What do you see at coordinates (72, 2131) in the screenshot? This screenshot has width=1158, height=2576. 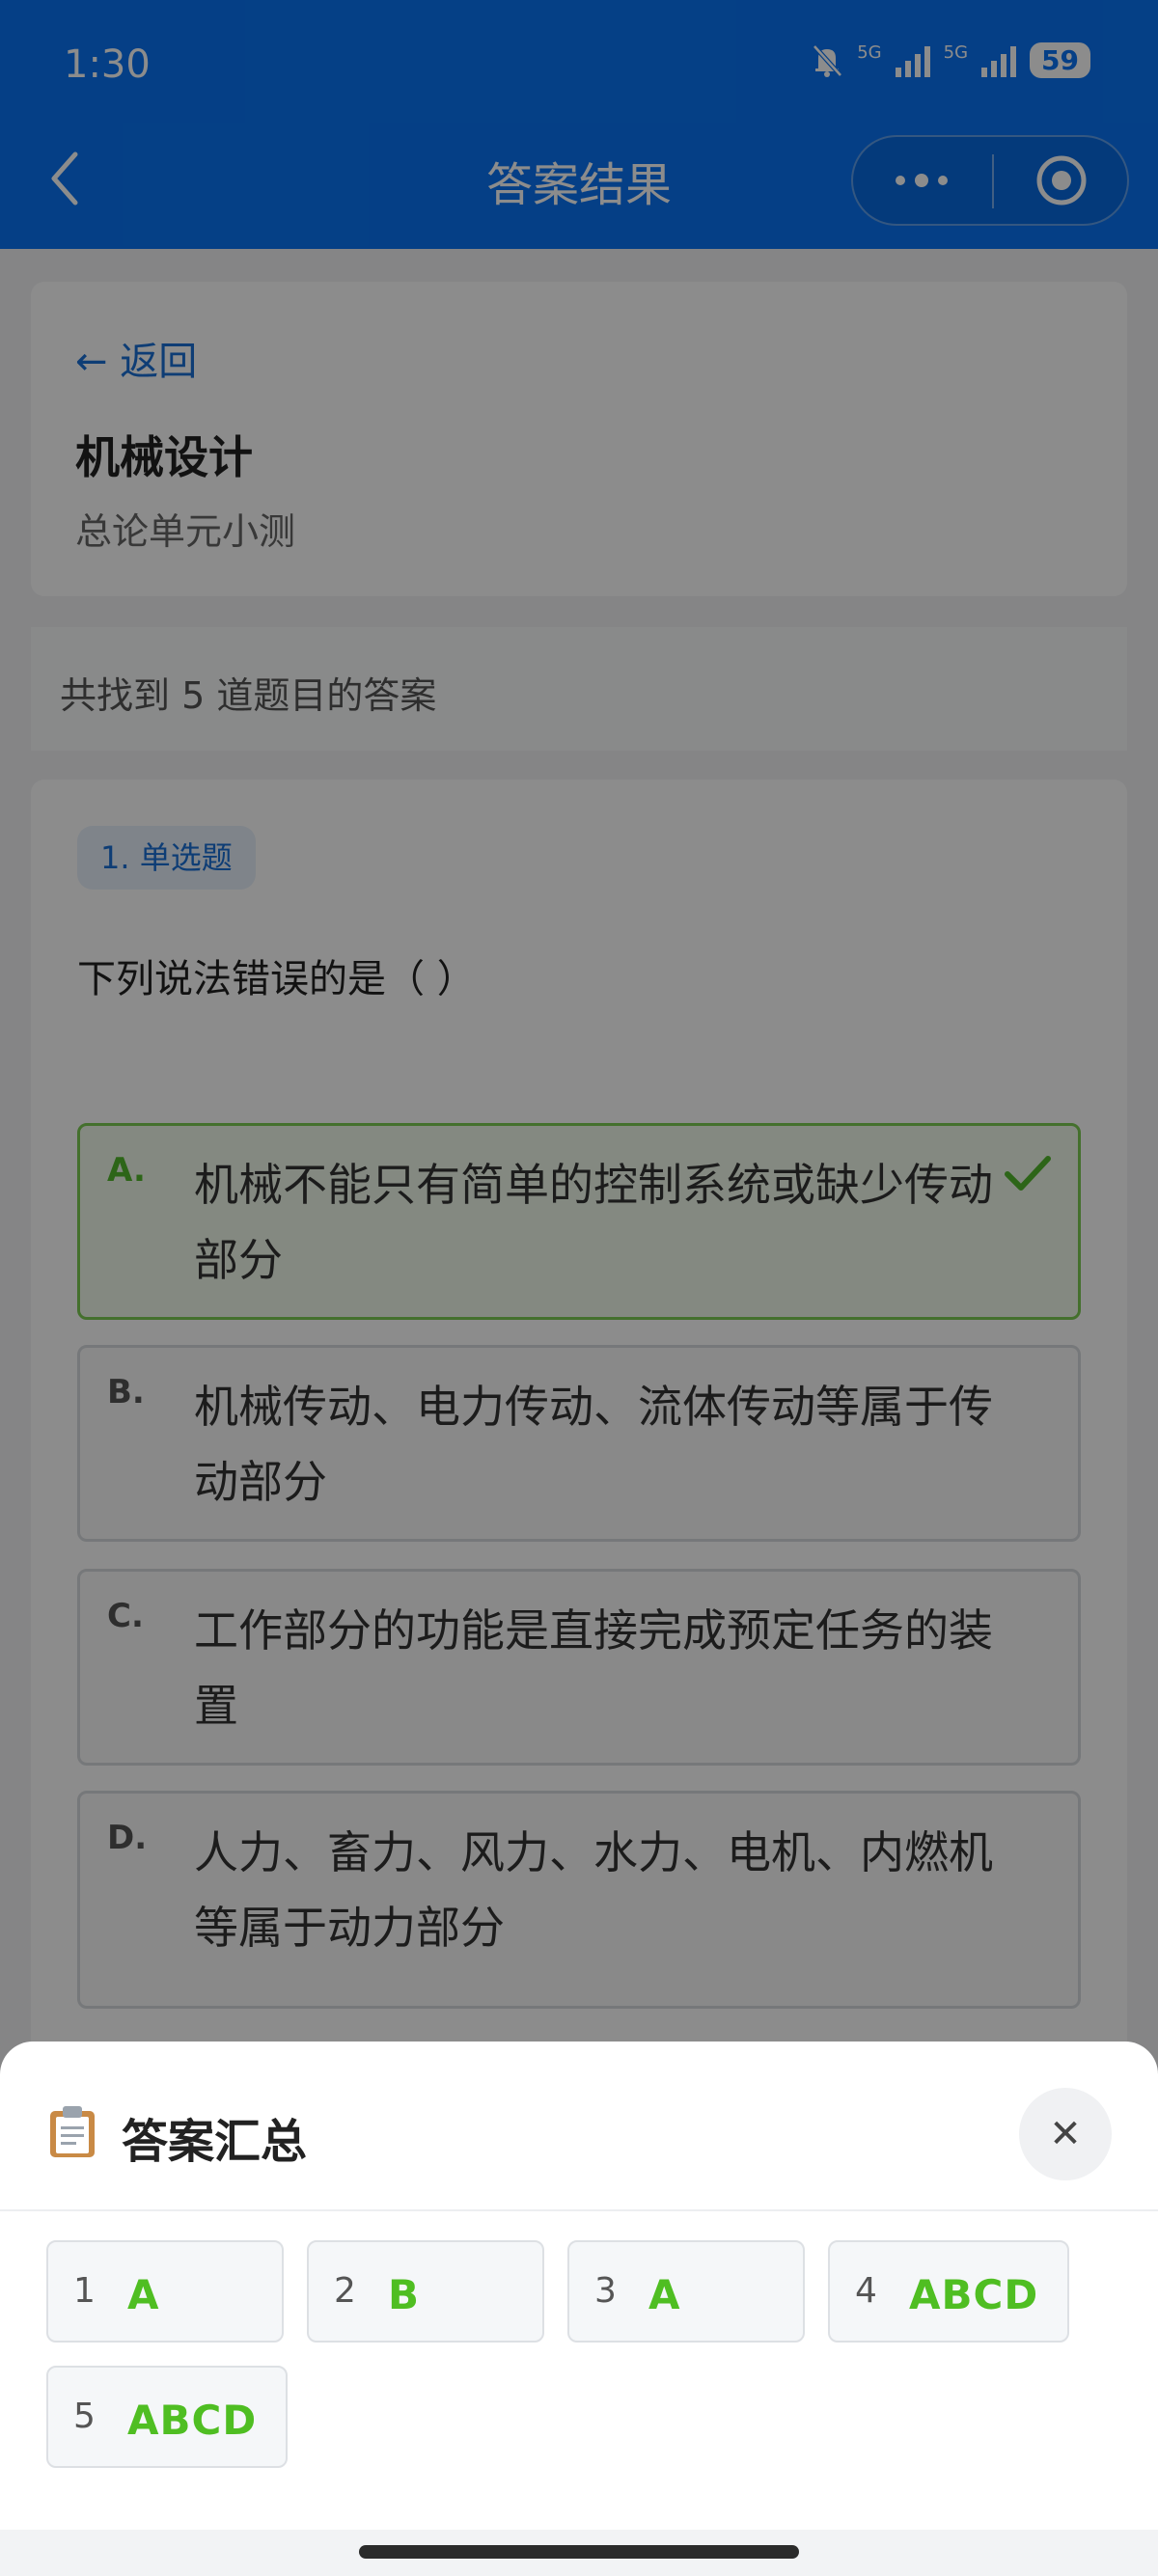 I see `clipboard-icon` at bounding box center [72, 2131].